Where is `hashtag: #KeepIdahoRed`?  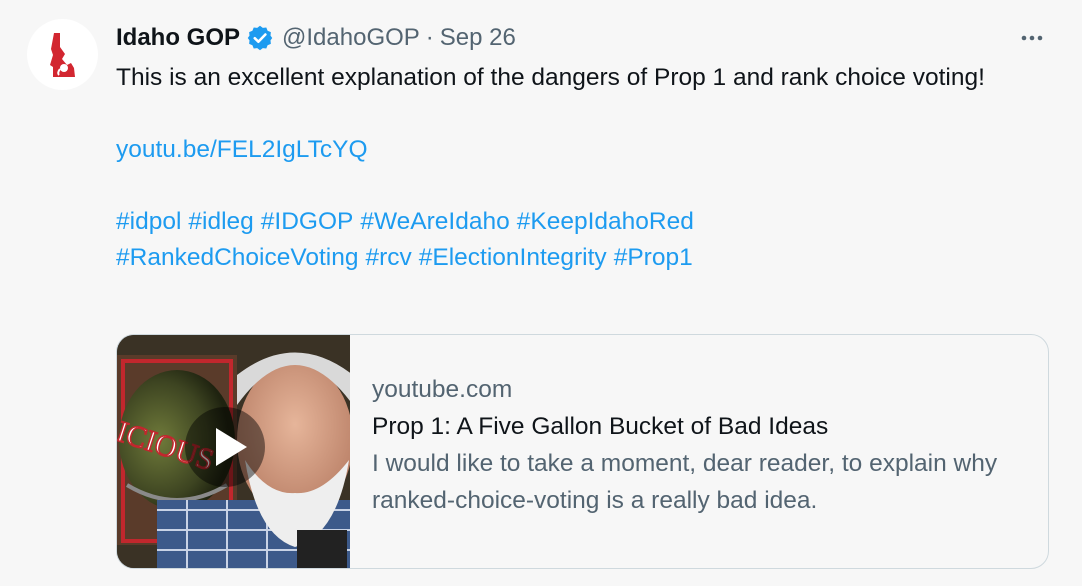 hashtag: #KeepIdahoRed is located at coordinates (605, 221).